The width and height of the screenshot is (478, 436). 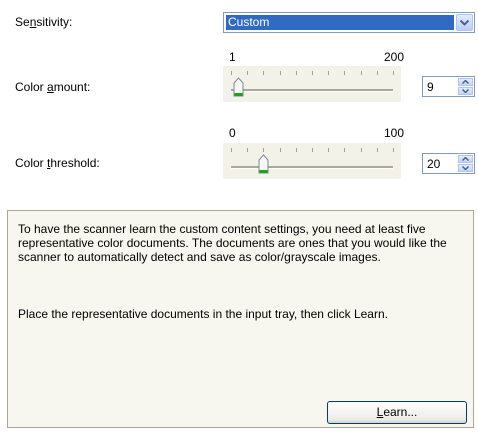 What do you see at coordinates (312, 84) in the screenshot?
I see `color-amount-slider` at bounding box center [312, 84].